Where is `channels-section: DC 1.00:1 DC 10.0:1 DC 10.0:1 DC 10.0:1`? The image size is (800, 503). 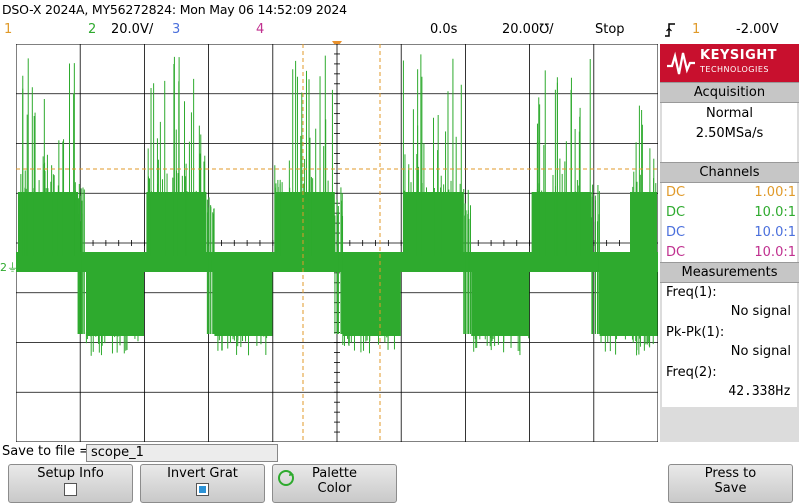 channels-section: DC 1.00:1 DC 10.0:1 DC 10.0:1 DC 10.0:1 is located at coordinates (729, 223).